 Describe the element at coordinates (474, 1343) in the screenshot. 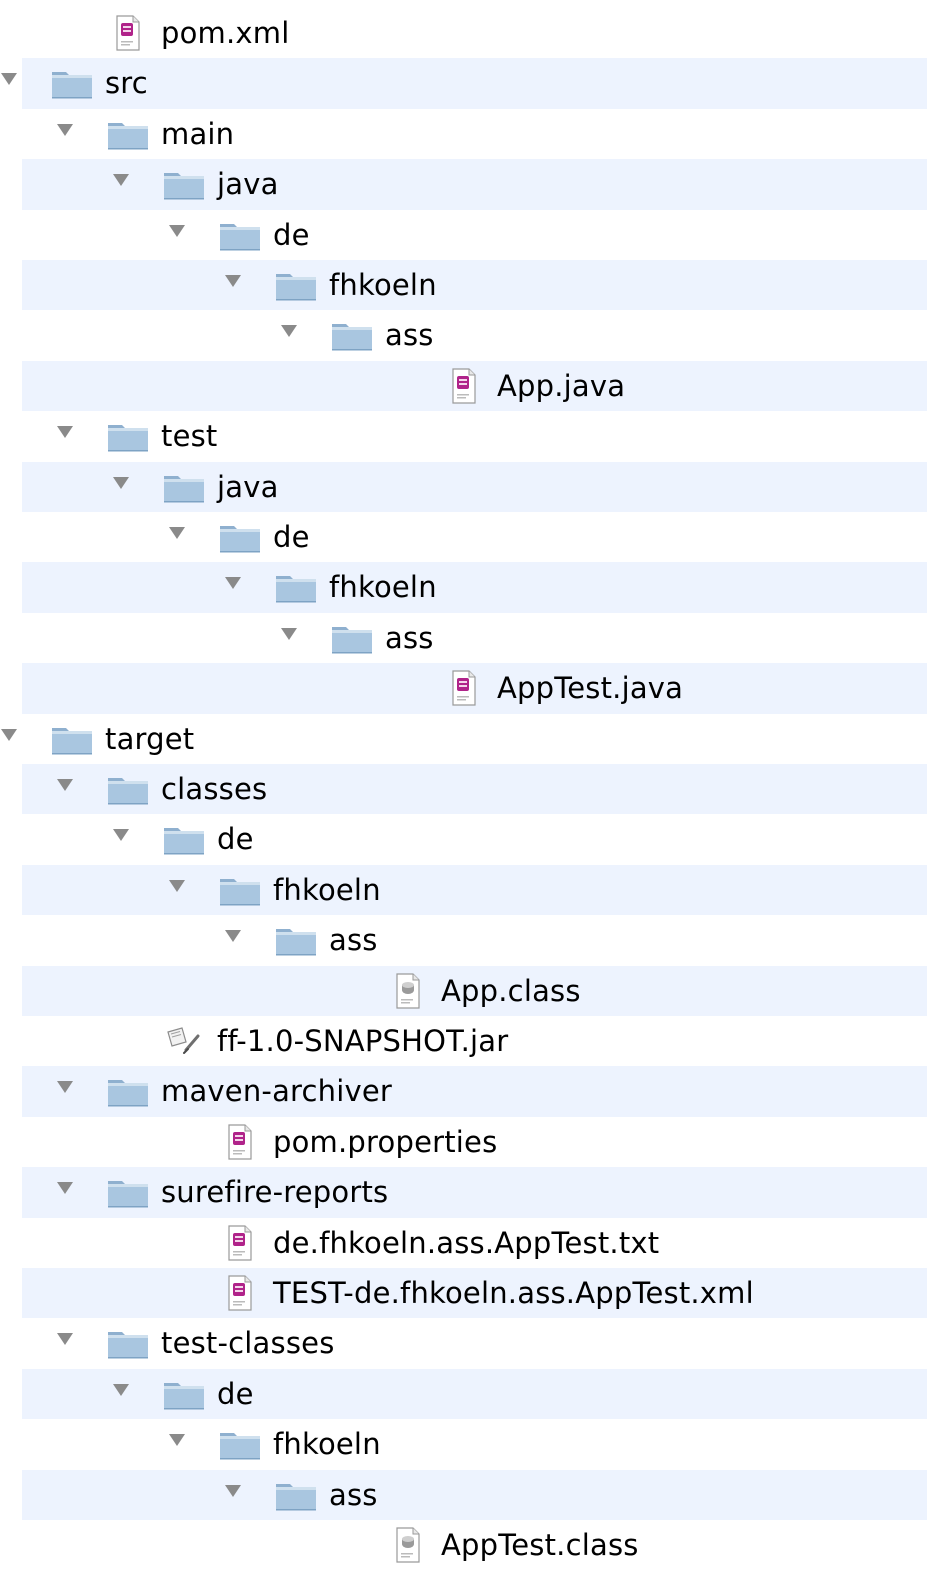

I see `tree-folder-row-test-classes: test-classes` at that location.